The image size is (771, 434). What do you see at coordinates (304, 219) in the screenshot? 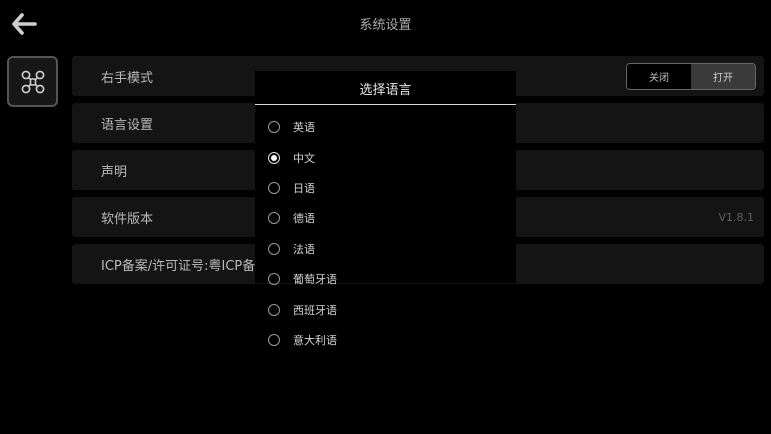
I see `language-option-label: 德语` at bounding box center [304, 219].